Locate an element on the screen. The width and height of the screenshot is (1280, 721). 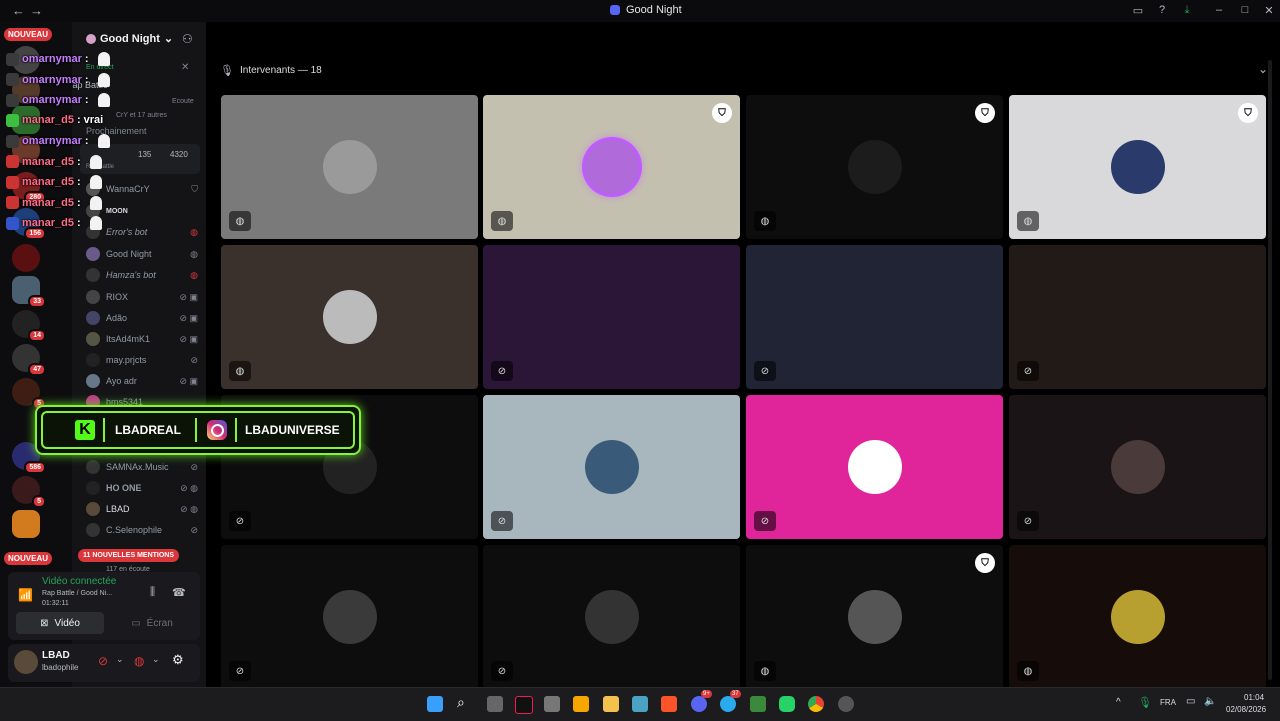
add-member-icon: ⚇ is located at coordinates (187, 39).